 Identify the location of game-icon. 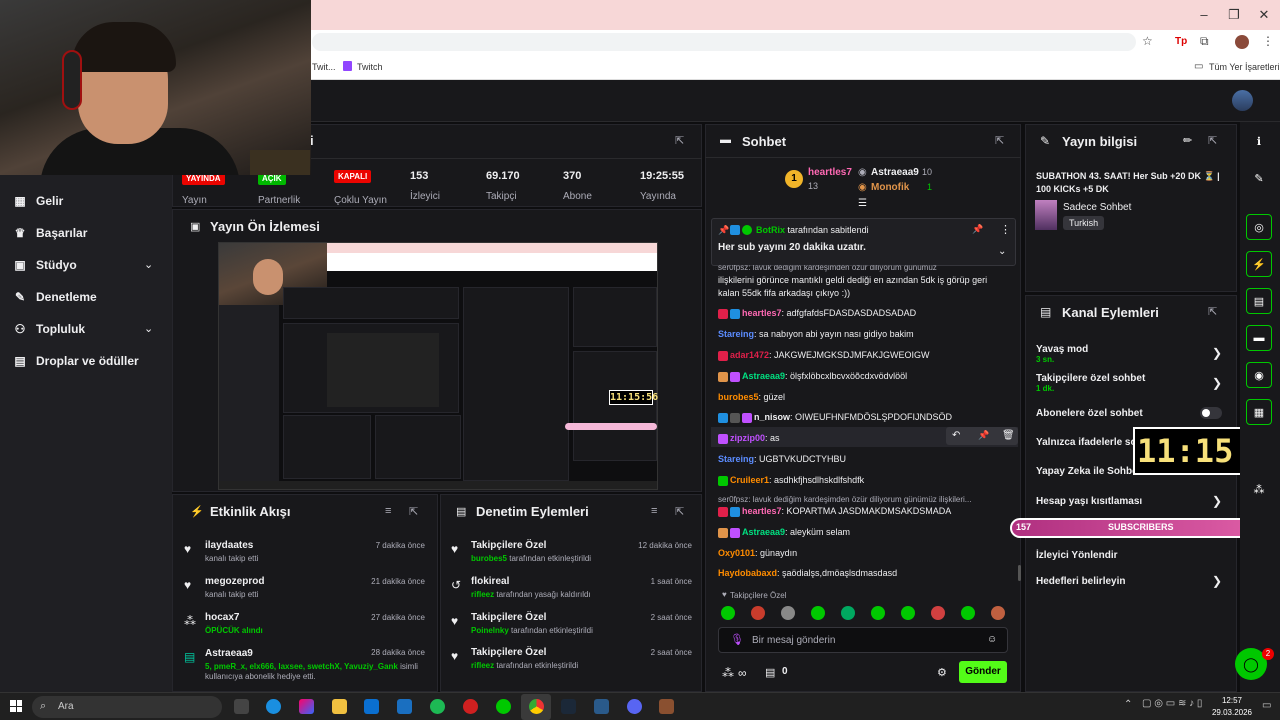
(666, 706).